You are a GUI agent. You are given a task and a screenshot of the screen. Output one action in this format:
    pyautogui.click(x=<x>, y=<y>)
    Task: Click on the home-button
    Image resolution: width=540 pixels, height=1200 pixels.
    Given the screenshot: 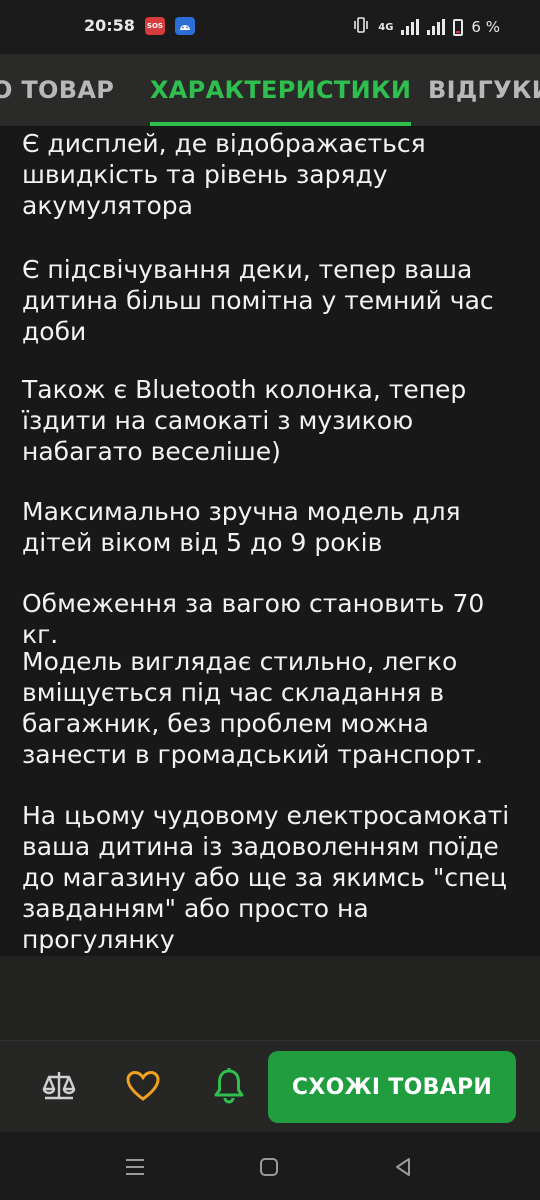 What is the action you would take?
    pyautogui.click(x=269, y=1167)
    